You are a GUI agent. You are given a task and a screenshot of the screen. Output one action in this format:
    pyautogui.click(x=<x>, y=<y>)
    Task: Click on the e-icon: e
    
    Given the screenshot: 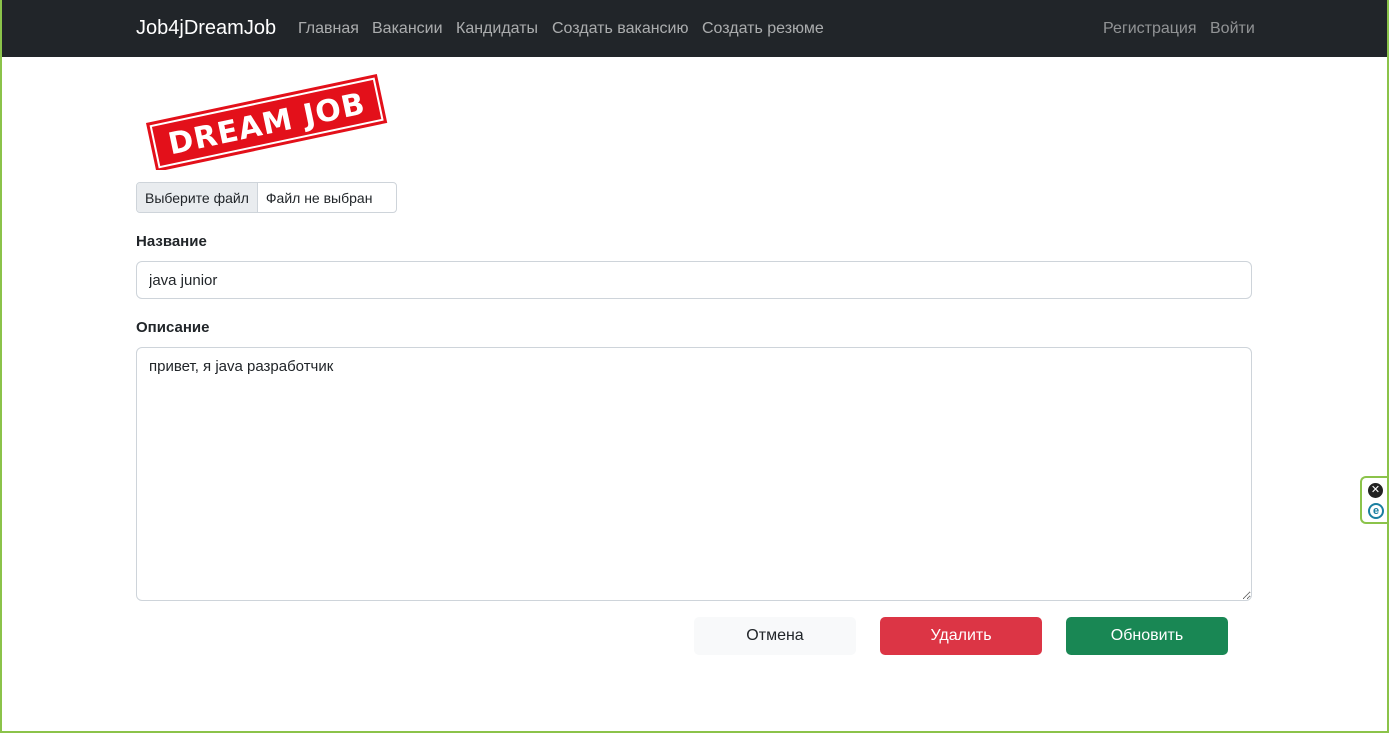 What is the action you would take?
    pyautogui.click(x=1376, y=511)
    